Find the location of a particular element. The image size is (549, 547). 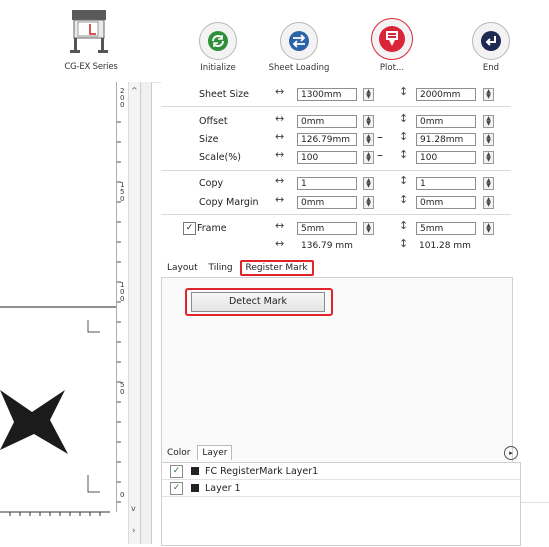

offset-x-spinner: ▲ ▼ is located at coordinates (368, 121).